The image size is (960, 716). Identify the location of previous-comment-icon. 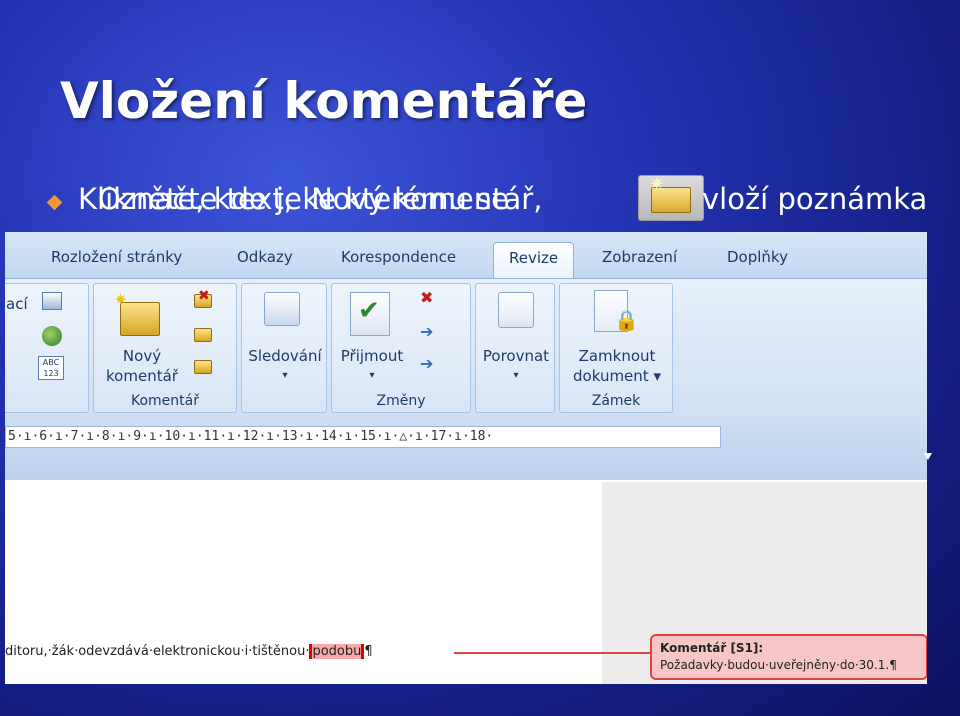
(203, 335).